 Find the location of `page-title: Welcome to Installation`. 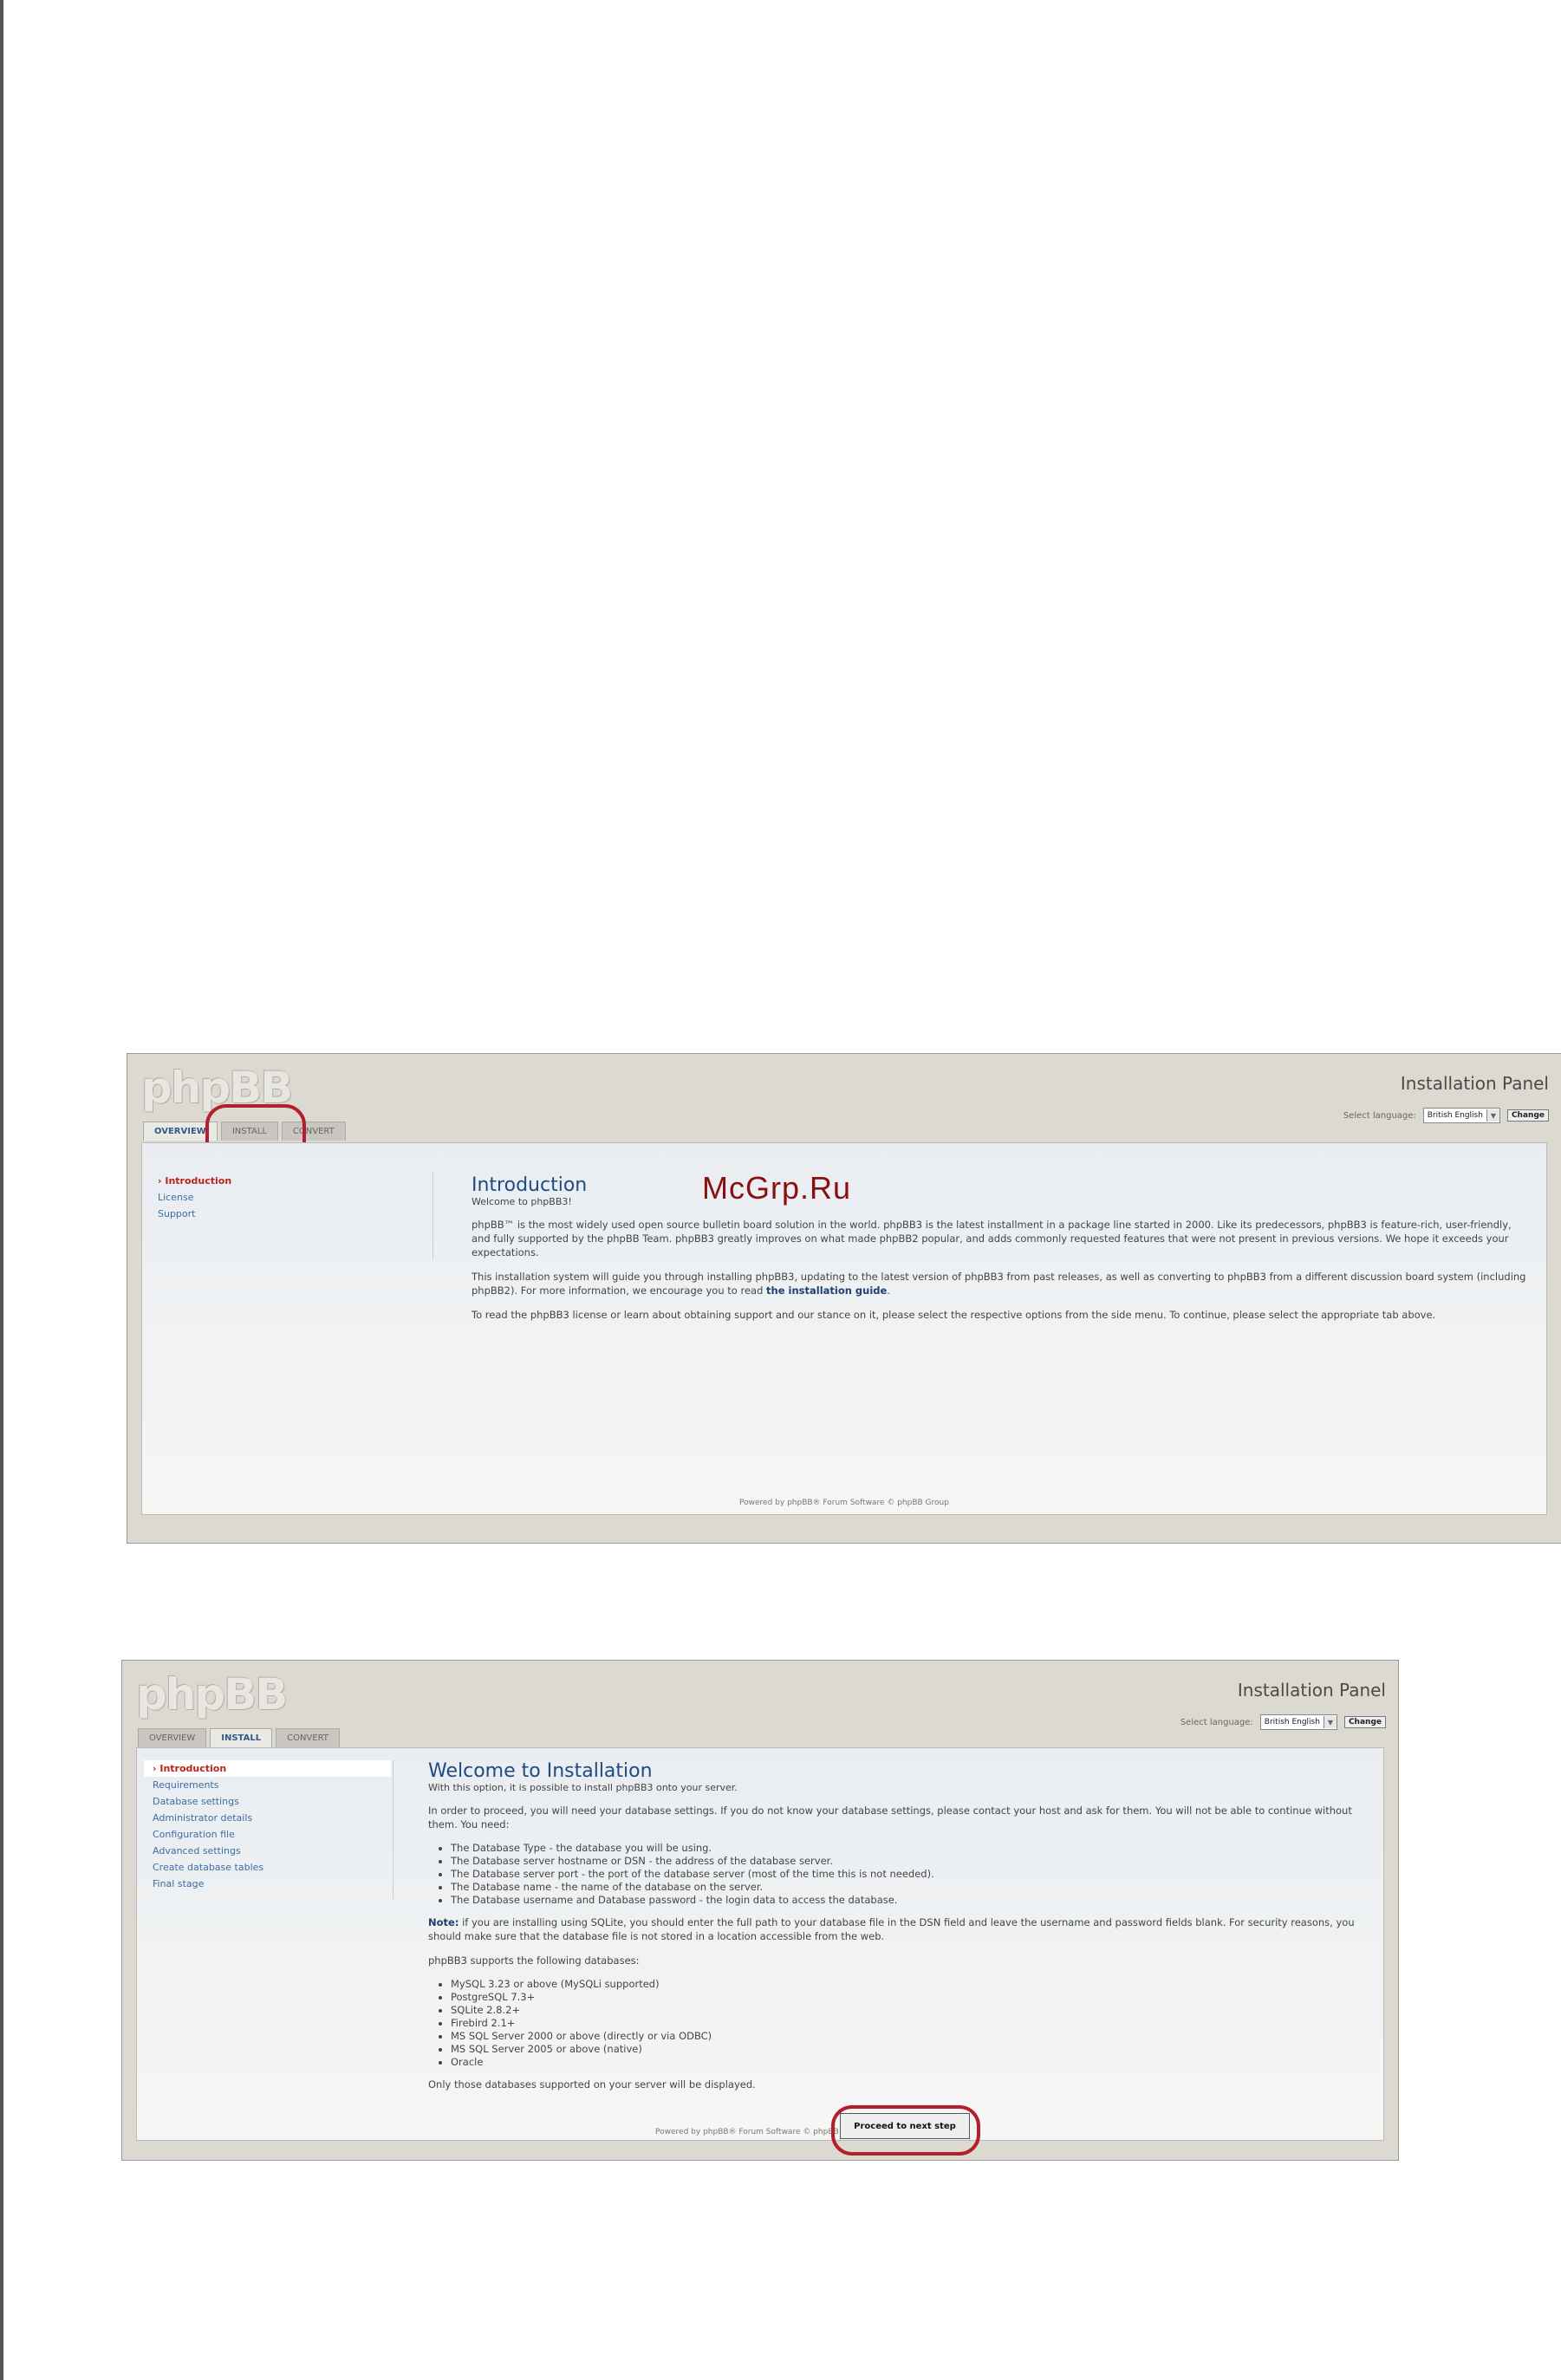

page-title: Welcome to Installation is located at coordinates (540, 1771).